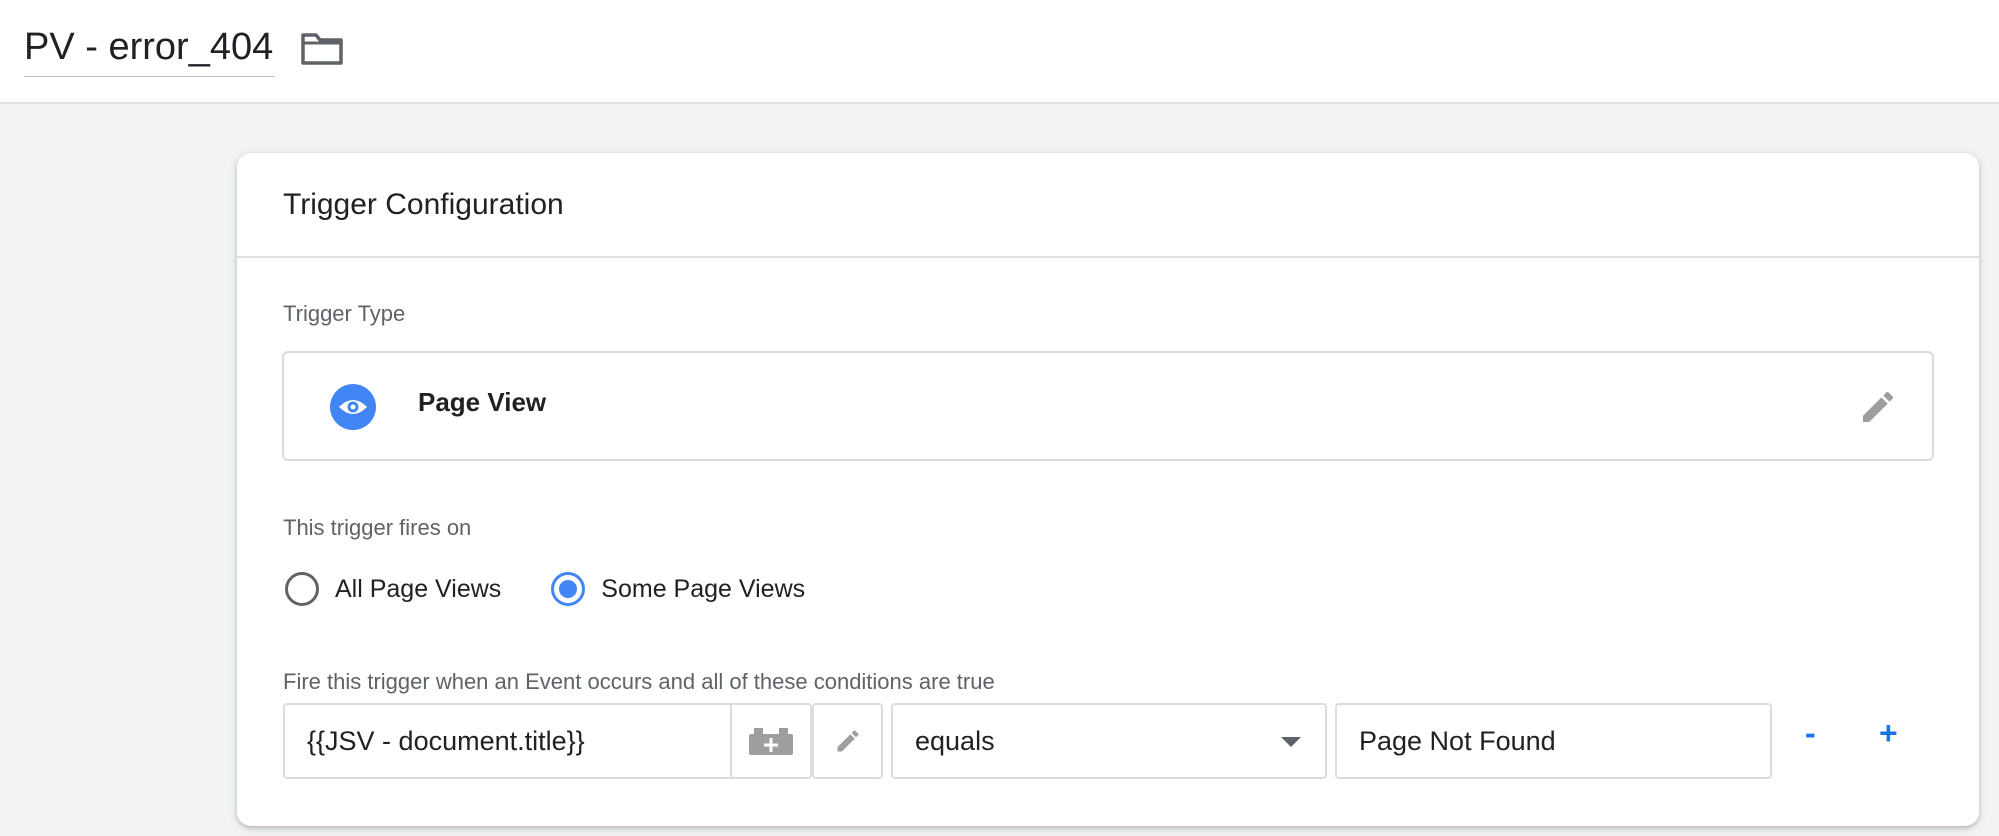 This screenshot has width=1999, height=836. I want to click on operator-select: equals, so click(1109, 741).